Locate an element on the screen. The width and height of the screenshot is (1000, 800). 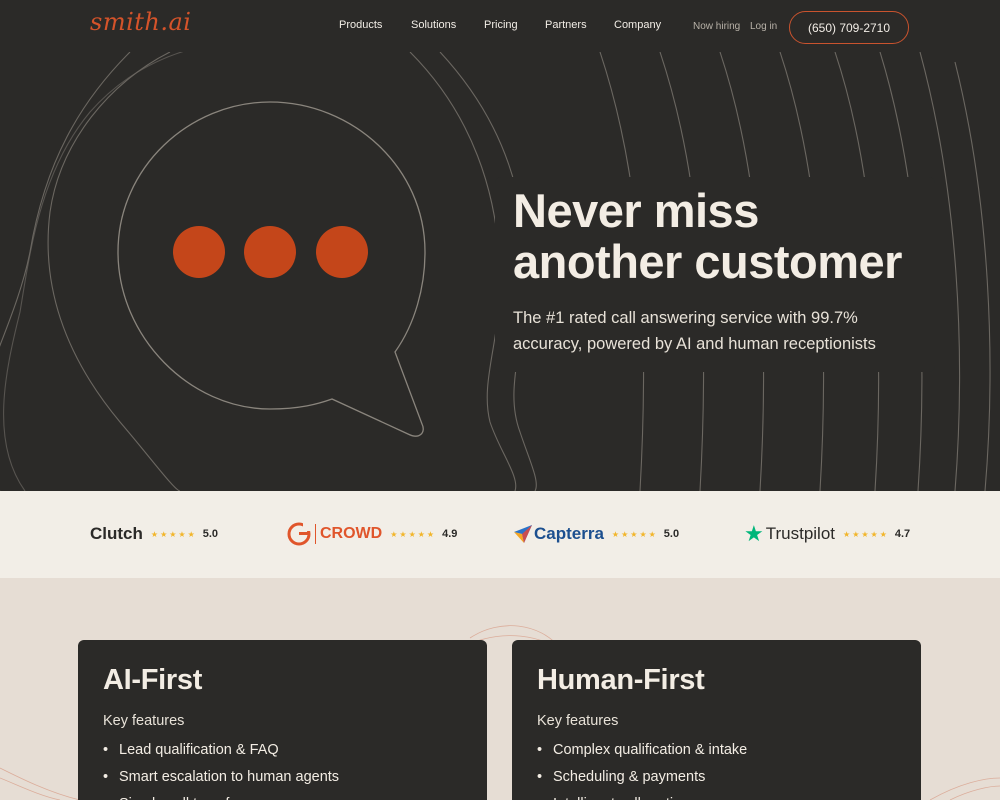
ai-first-title: AI-First is located at coordinates (153, 680).